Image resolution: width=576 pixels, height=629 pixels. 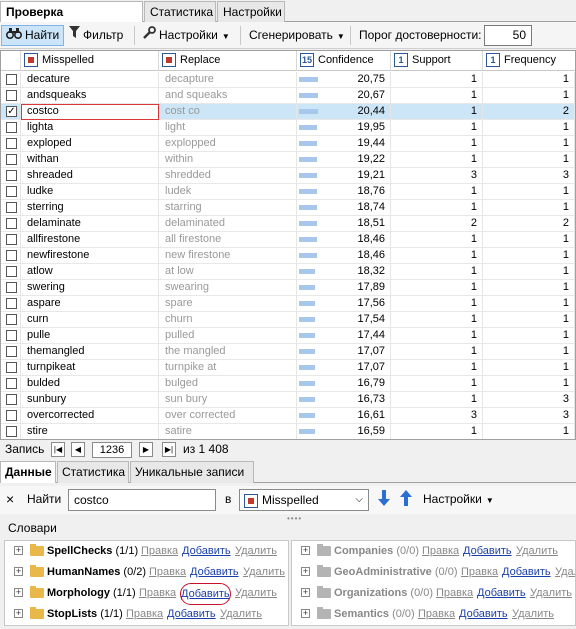 I want to click on header-misspelled: Misspelled, so click(x=90, y=61).